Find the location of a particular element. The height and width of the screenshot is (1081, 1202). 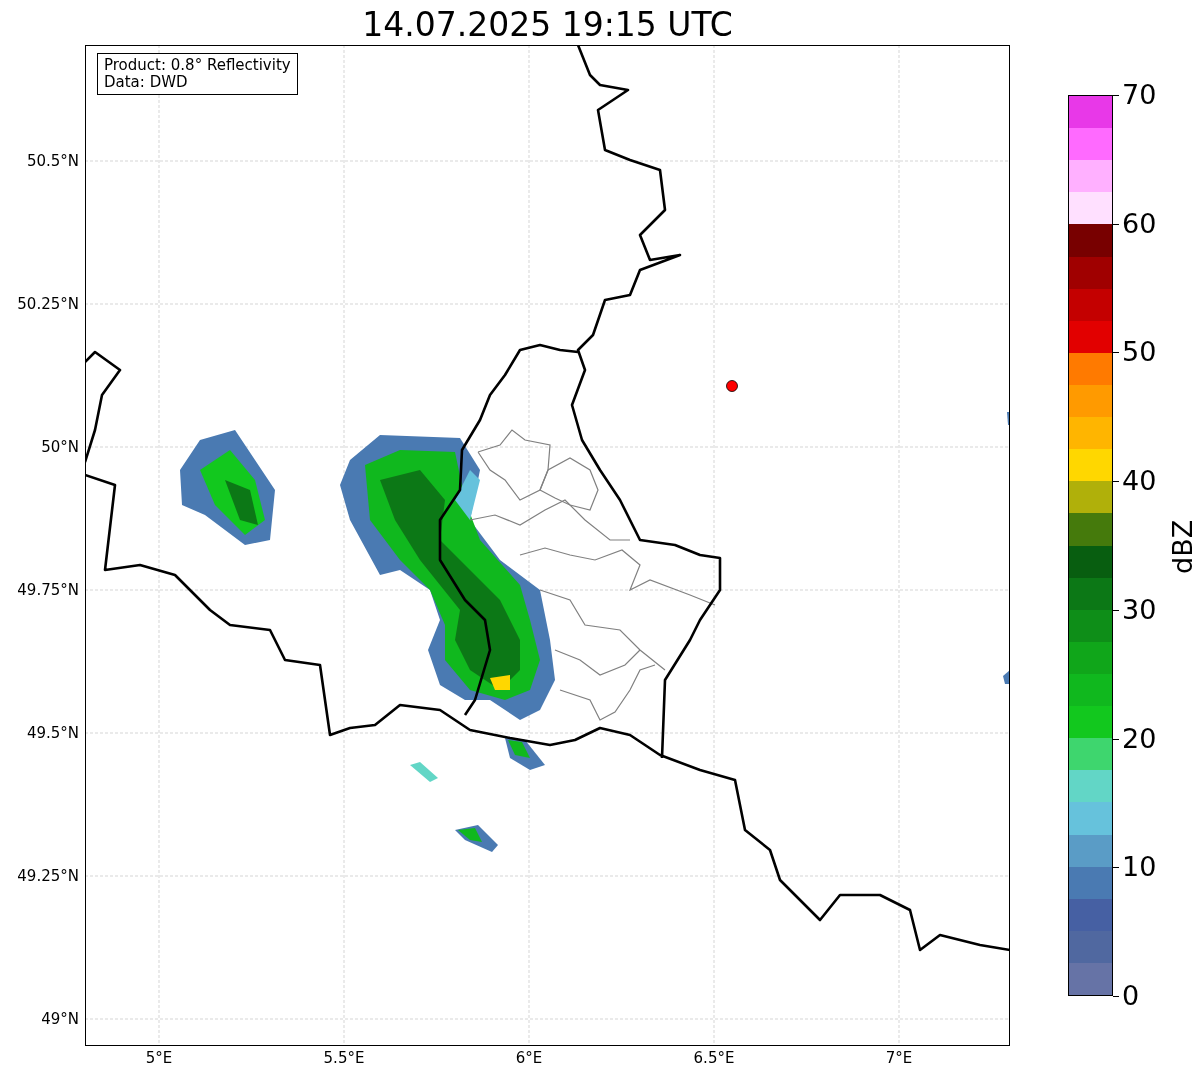

y-tick-label: 49.25°N is located at coordinates (47, 876).